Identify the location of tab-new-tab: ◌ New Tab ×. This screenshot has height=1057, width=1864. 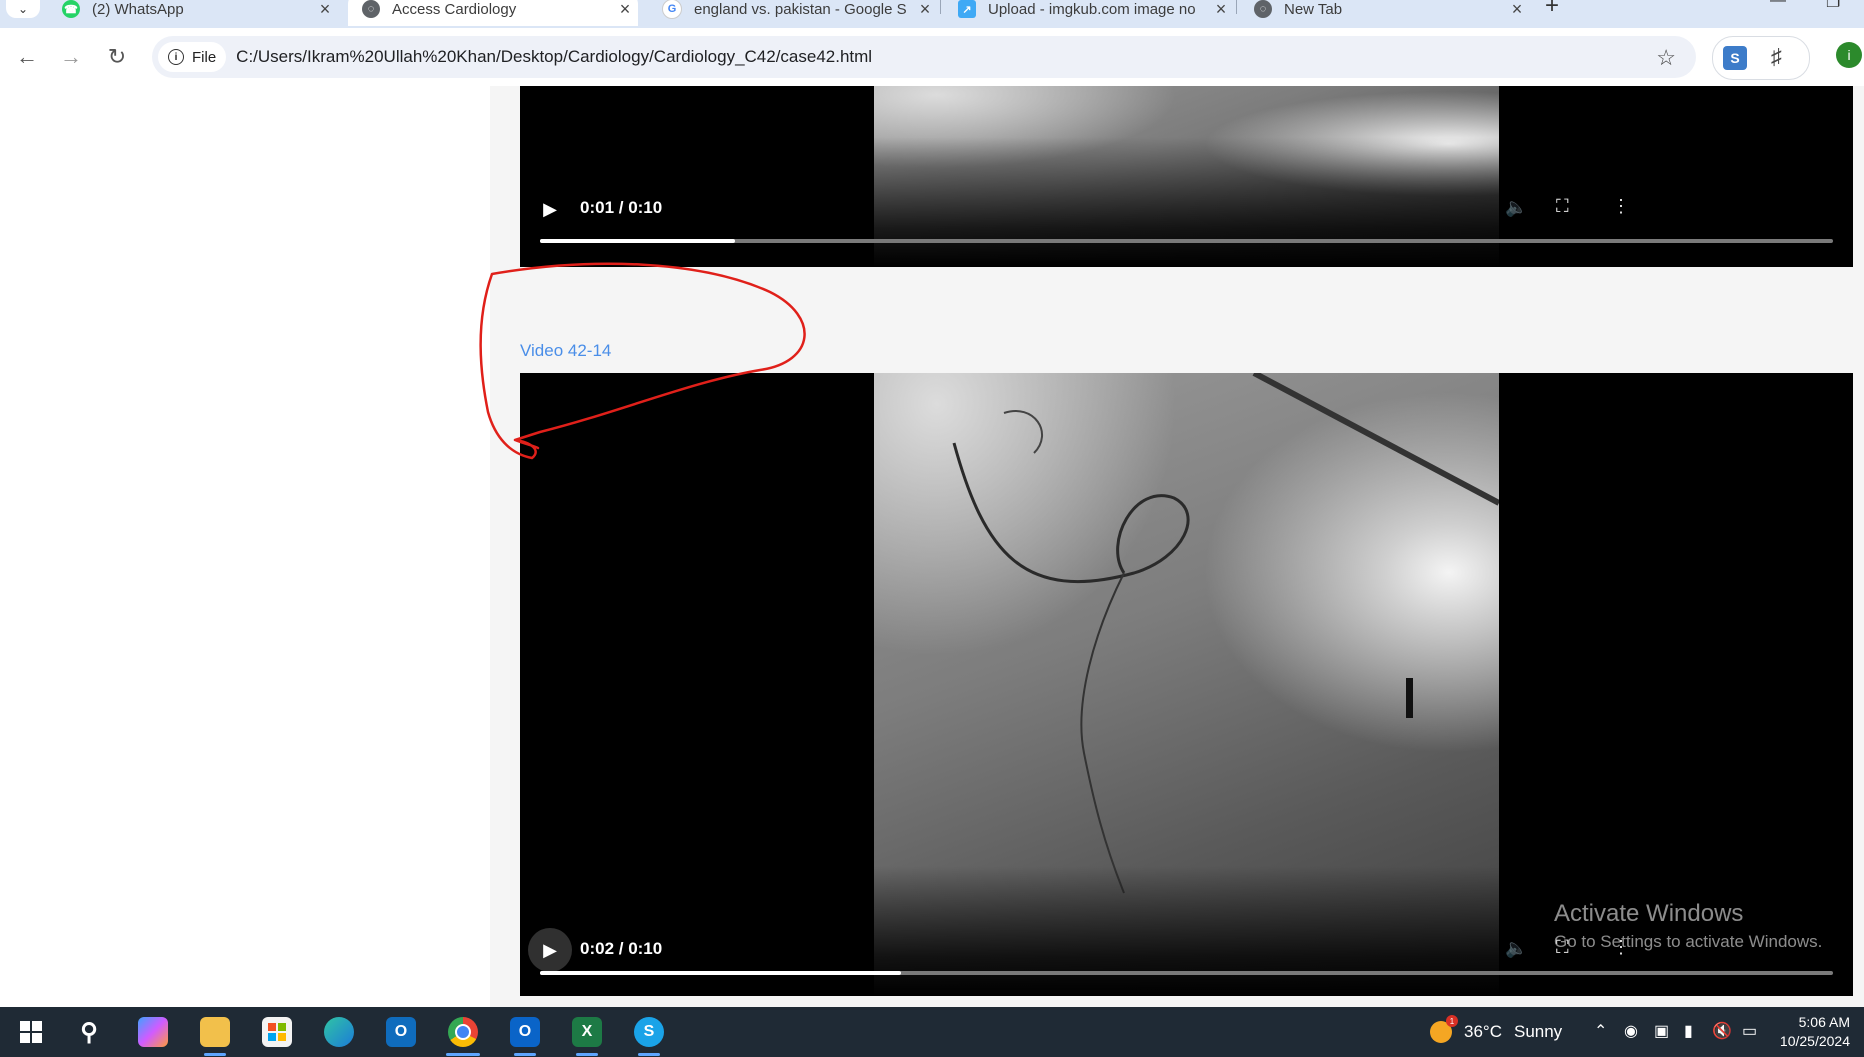
(1385, 13).